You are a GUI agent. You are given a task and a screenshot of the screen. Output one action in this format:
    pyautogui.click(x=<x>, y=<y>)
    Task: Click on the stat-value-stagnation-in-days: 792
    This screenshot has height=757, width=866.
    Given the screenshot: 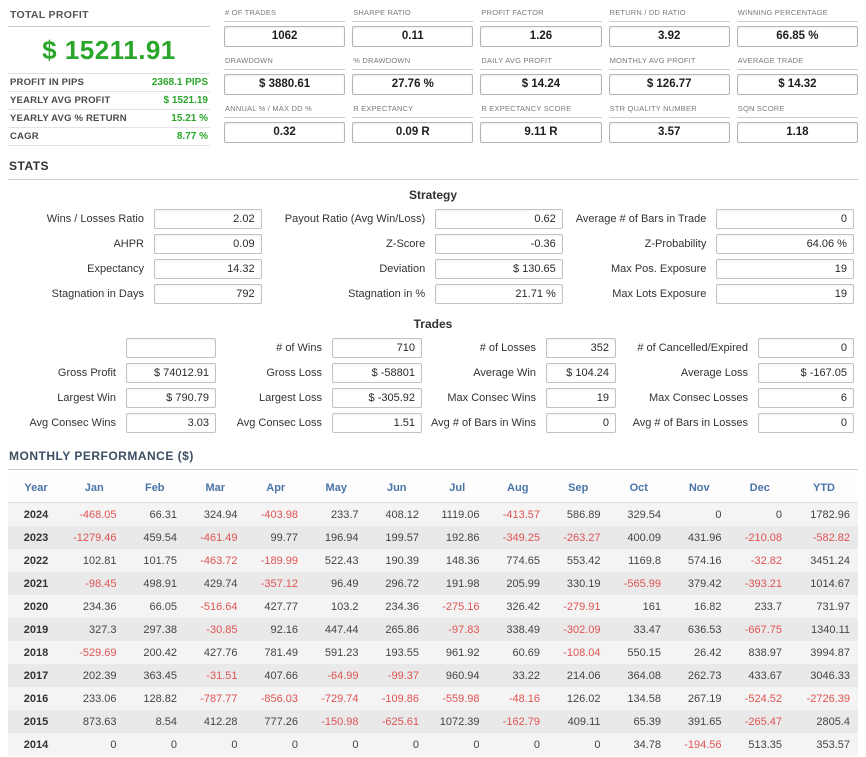 What is the action you would take?
    pyautogui.click(x=207, y=294)
    